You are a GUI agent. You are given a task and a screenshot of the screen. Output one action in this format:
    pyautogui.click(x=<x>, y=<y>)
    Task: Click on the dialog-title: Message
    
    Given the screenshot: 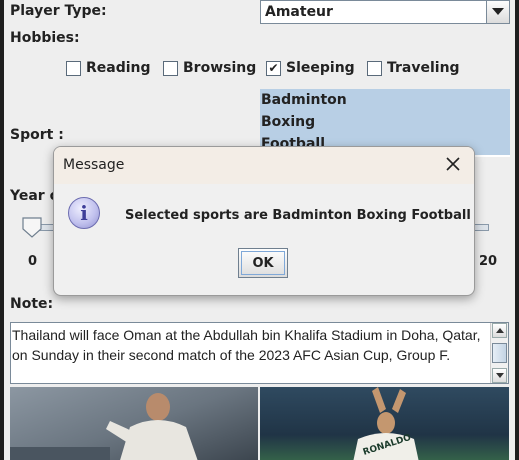 What is the action you would take?
    pyautogui.click(x=94, y=165)
    